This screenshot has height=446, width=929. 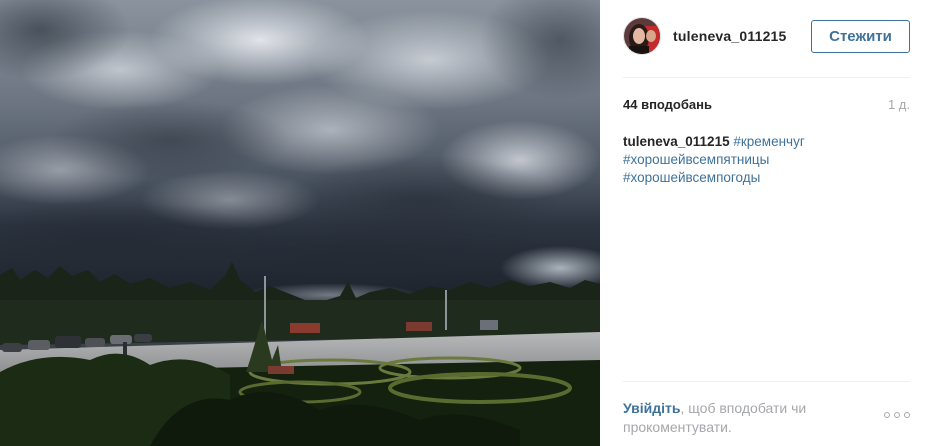 What do you see at coordinates (766, 106) in the screenshot?
I see `post-stats: 44 вподобань 1 д.` at bounding box center [766, 106].